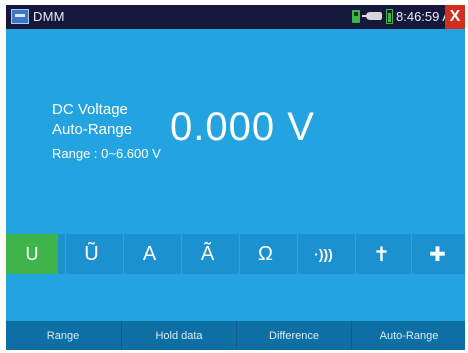  Describe the element at coordinates (49, 16) in the screenshot. I see `app-title: DMM` at that location.